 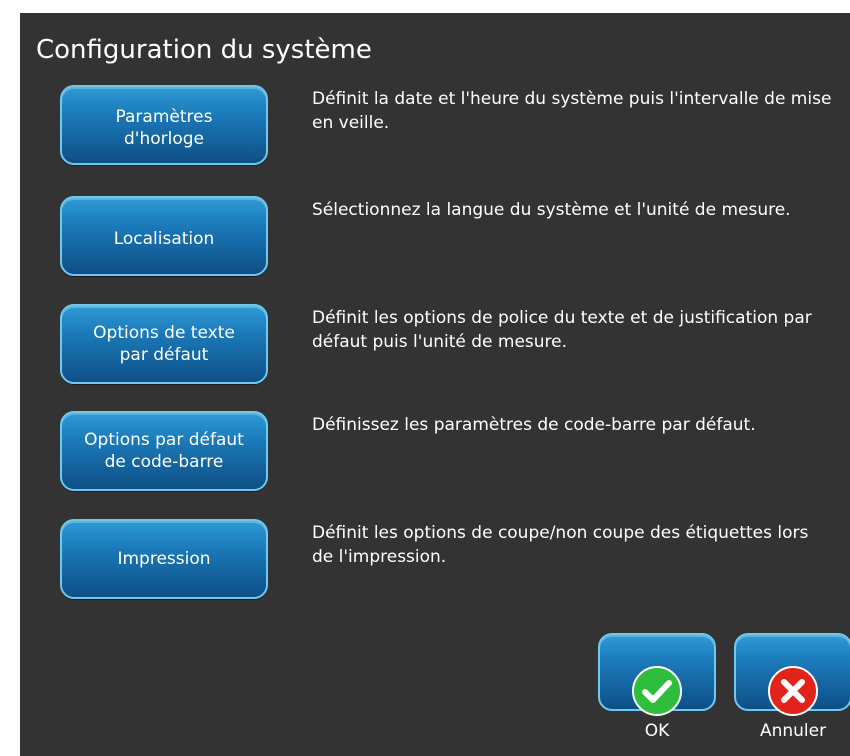 I want to click on printing-button: Impression, so click(x=164, y=559).